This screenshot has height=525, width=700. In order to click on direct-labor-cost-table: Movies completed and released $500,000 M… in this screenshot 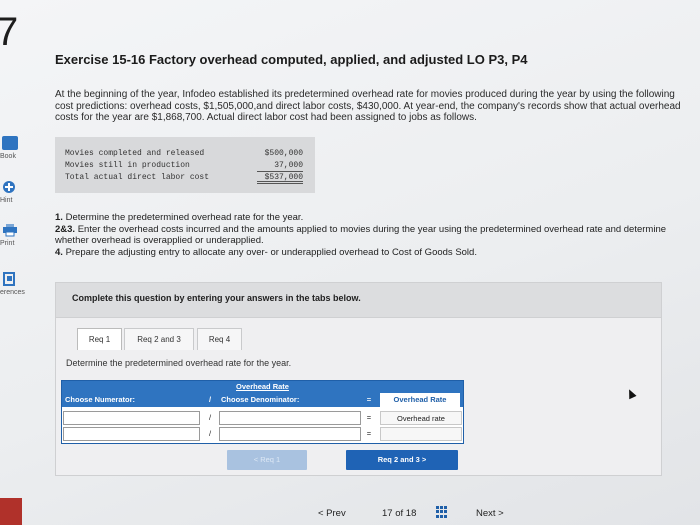, I will do `click(185, 165)`.